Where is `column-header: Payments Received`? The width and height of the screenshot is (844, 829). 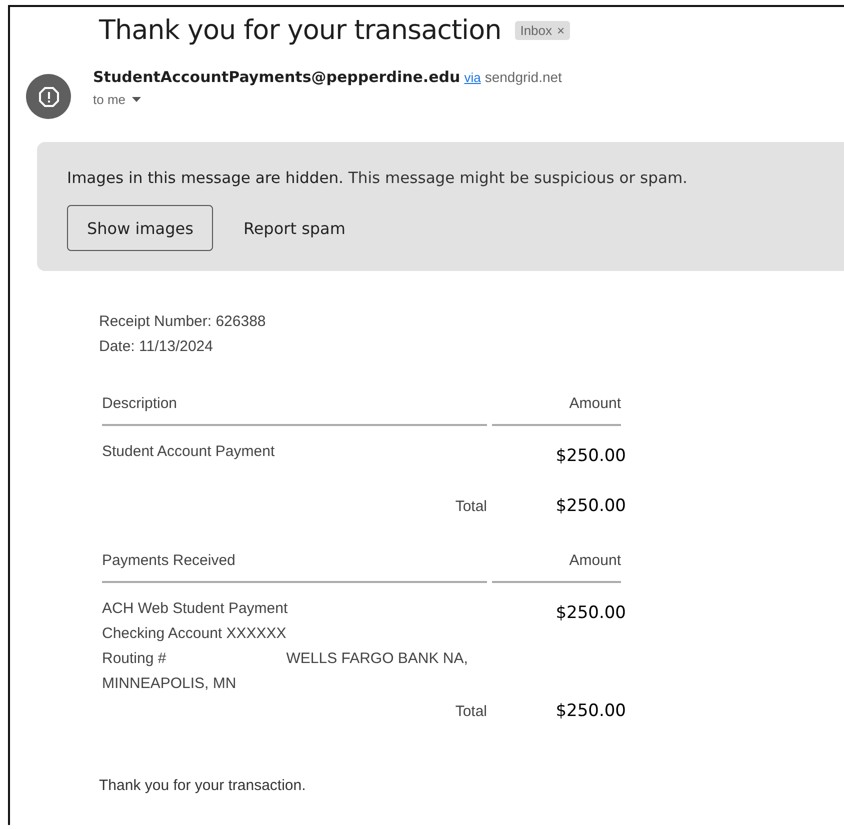
column-header: Payments Received is located at coordinates (294, 564).